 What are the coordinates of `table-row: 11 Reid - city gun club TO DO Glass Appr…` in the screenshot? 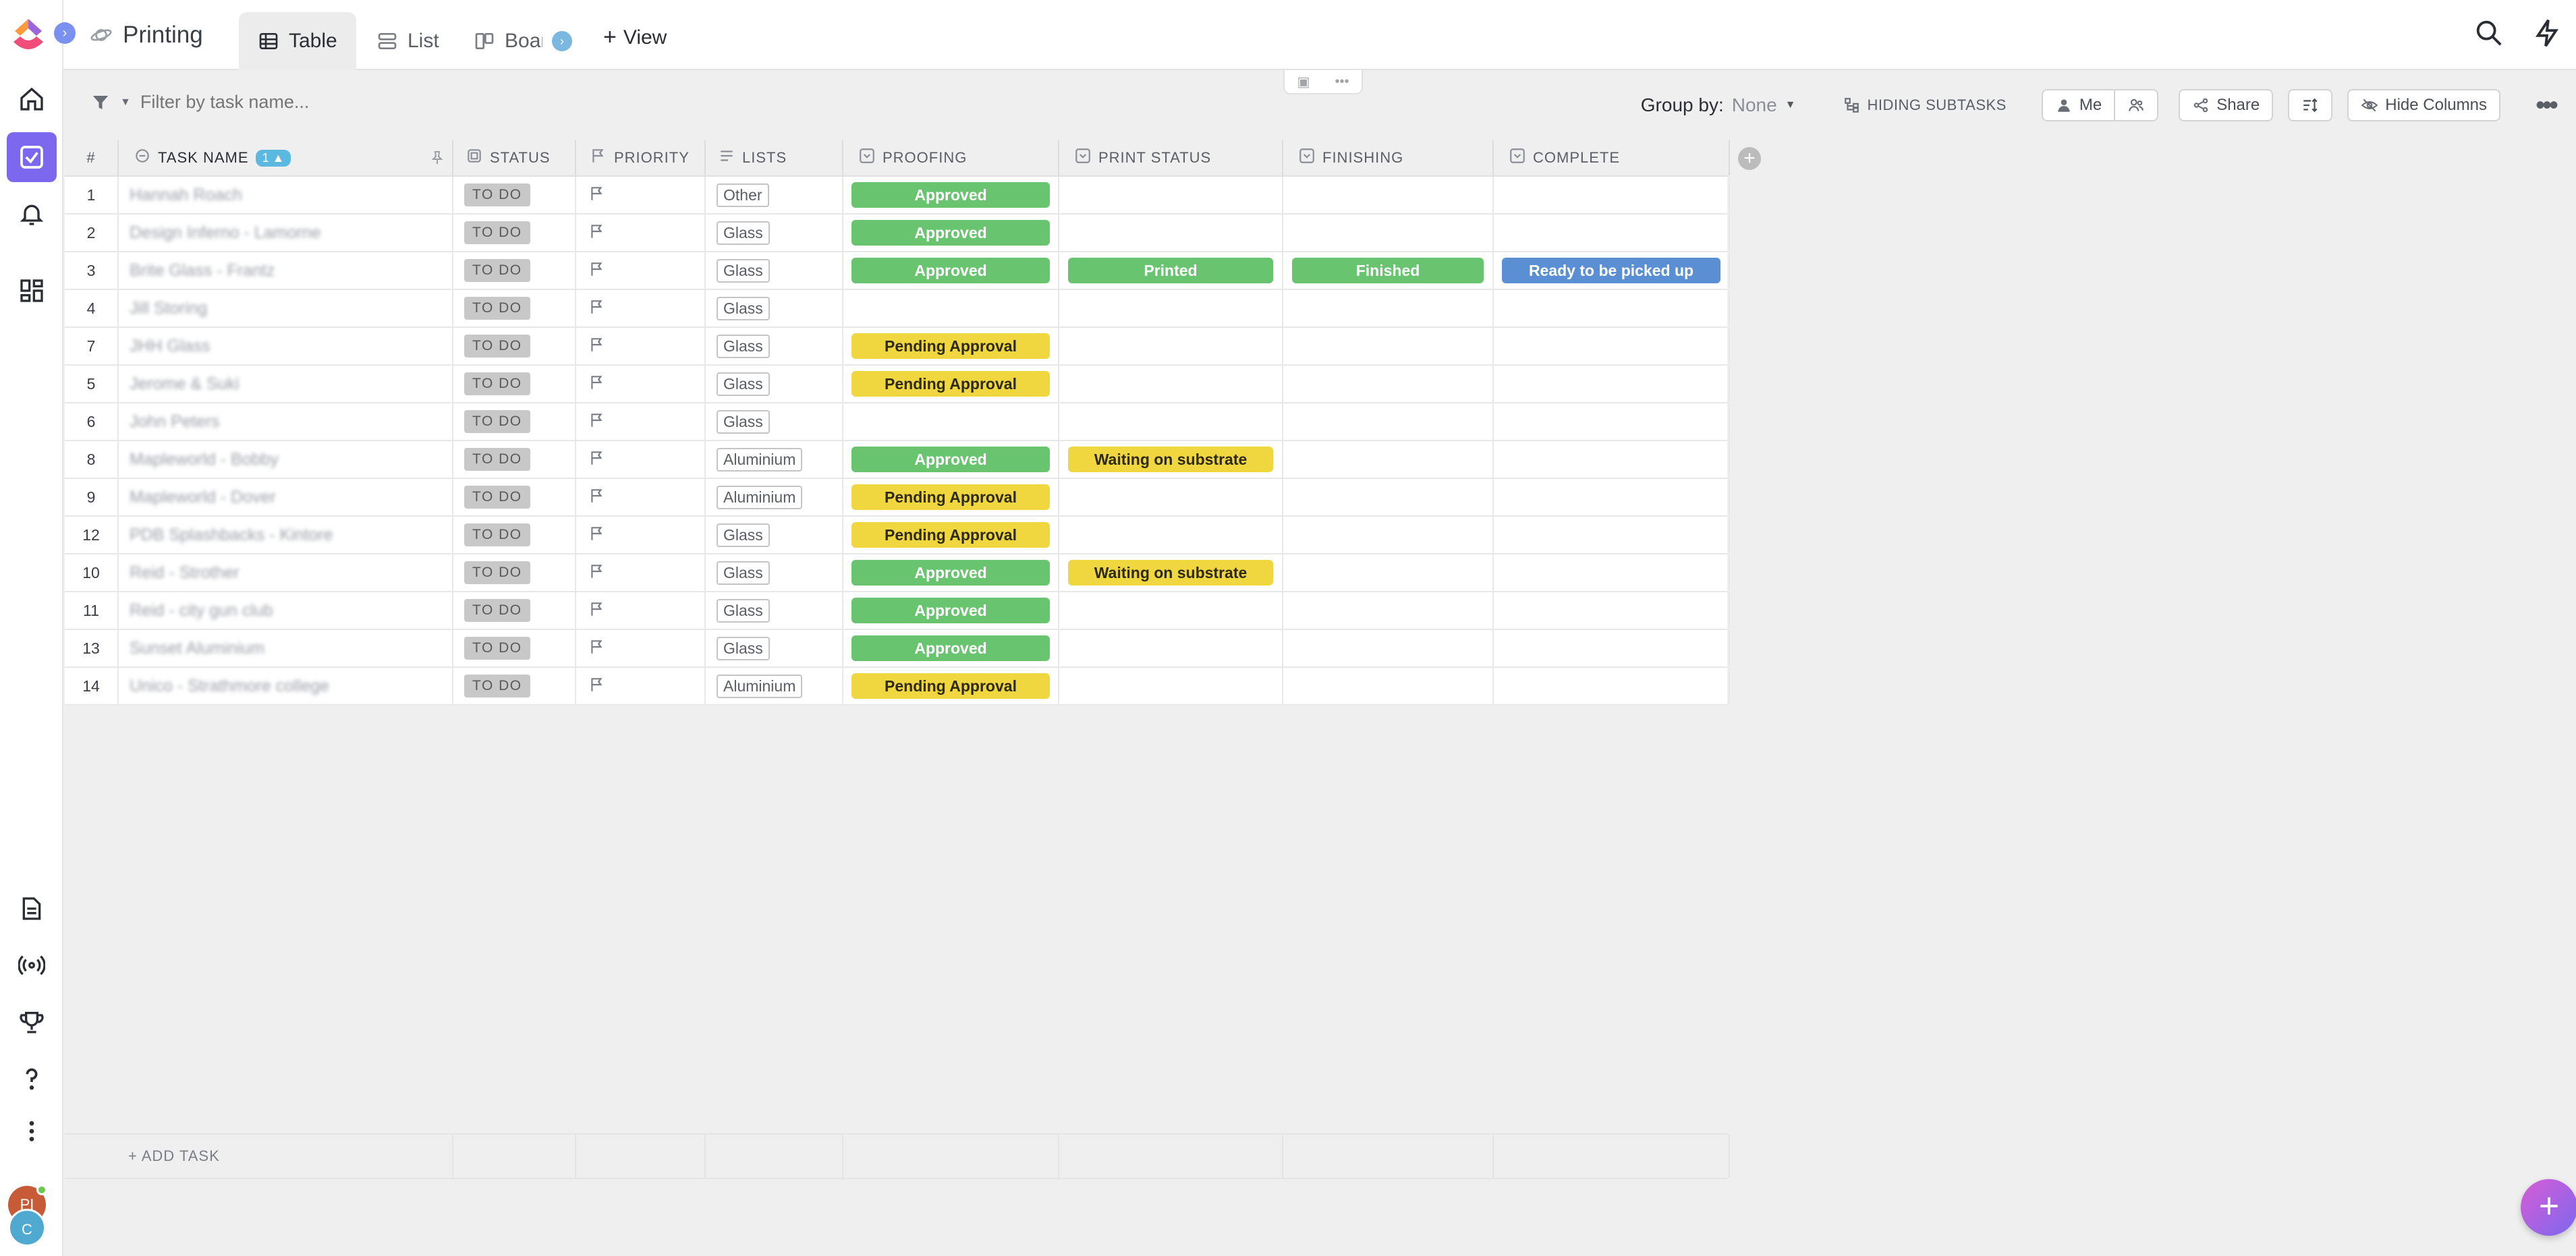 It's located at (897, 611).